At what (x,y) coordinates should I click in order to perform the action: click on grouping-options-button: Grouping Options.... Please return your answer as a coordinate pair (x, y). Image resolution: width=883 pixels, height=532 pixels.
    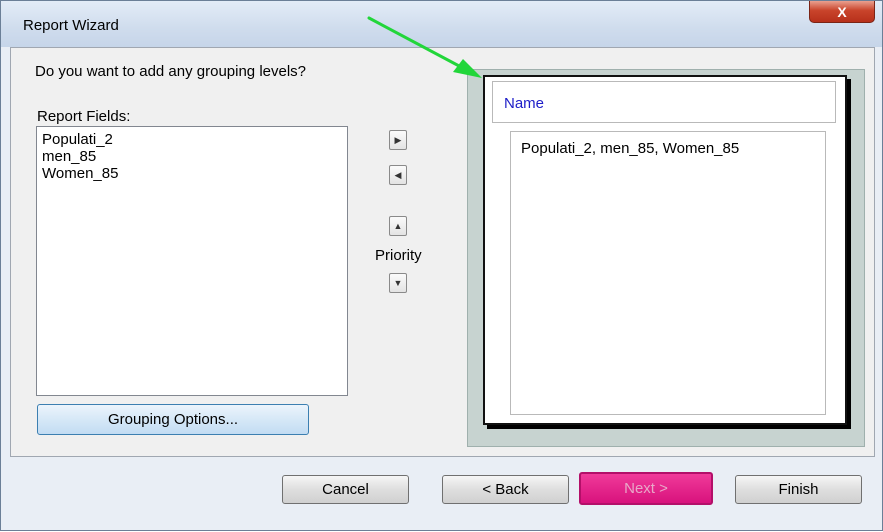
    Looking at the image, I should click on (173, 419).